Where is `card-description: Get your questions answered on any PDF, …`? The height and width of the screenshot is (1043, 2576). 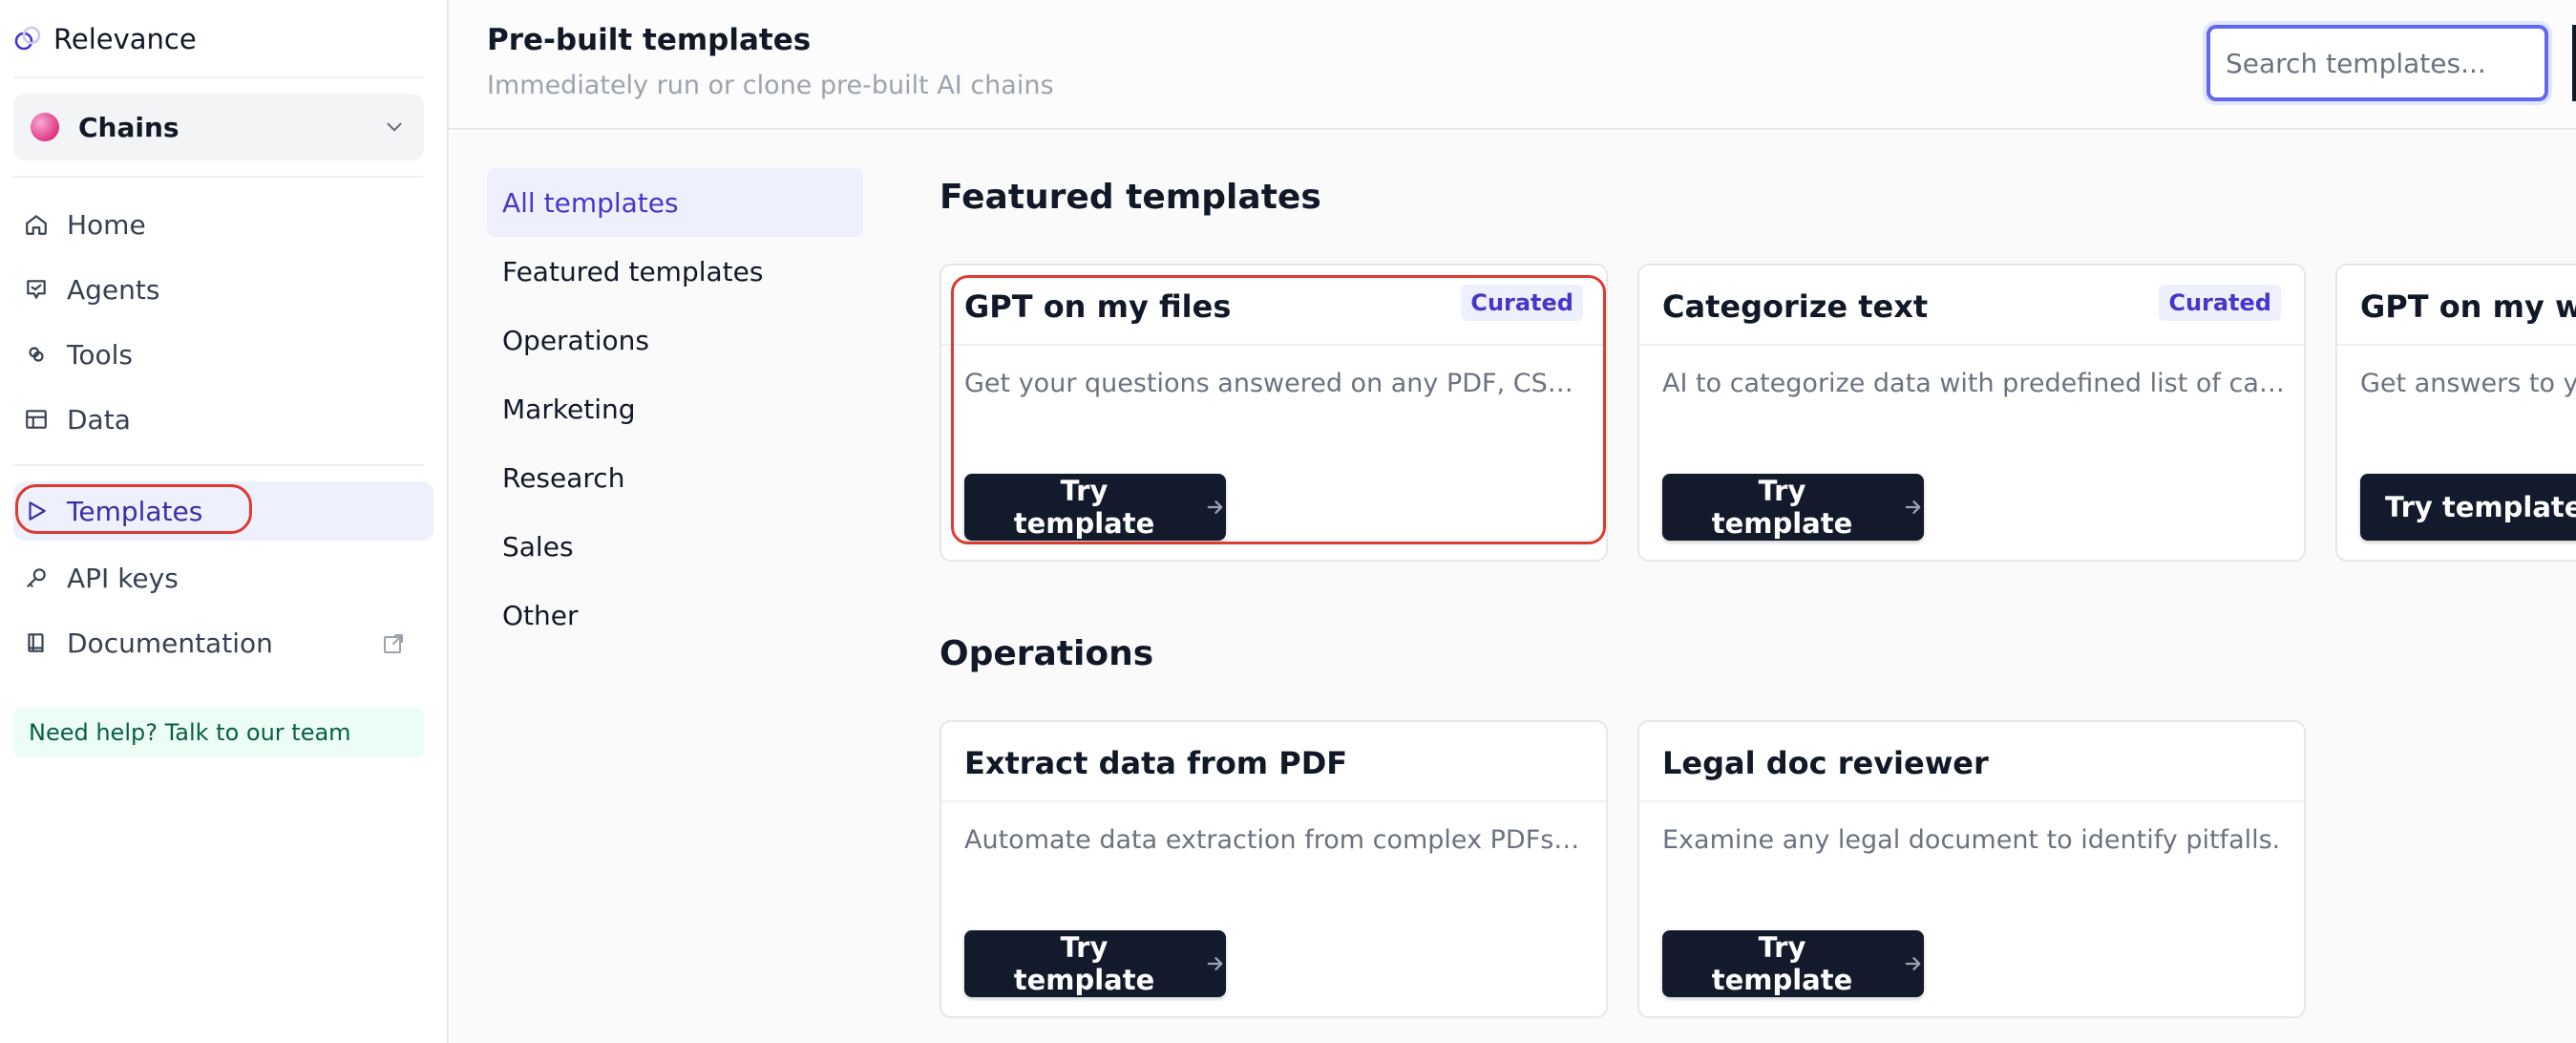
card-description: Get your questions answered on any PDF, … is located at coordinates (1275, 384).